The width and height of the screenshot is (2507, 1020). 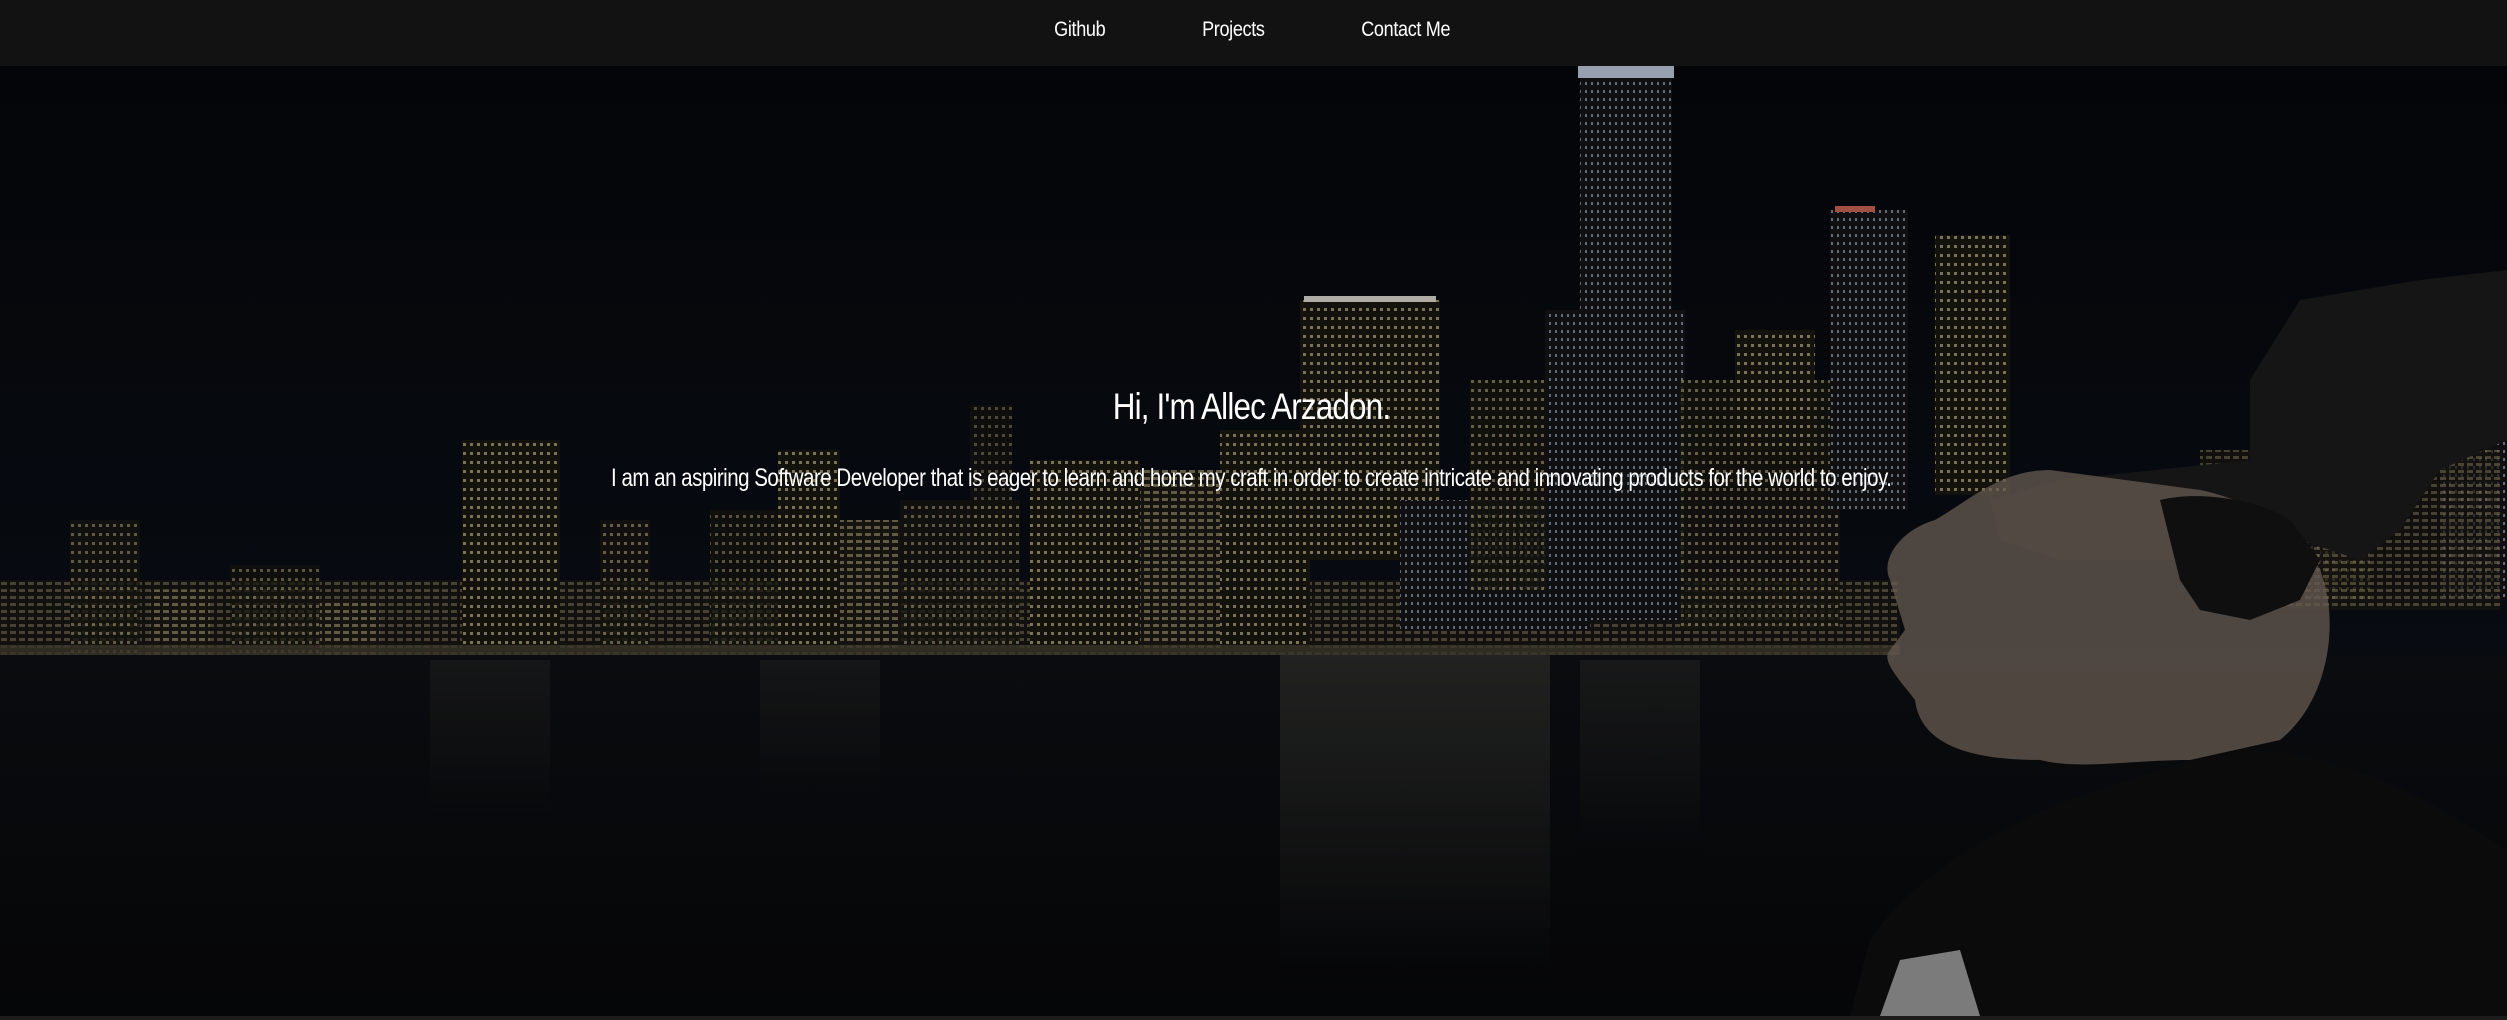 What do you see at coordinates (1251, 406) in the screenshot?
I see `hero-title: Hi, I'm Allec Arzadon.` at bounding box center [1251, 406].